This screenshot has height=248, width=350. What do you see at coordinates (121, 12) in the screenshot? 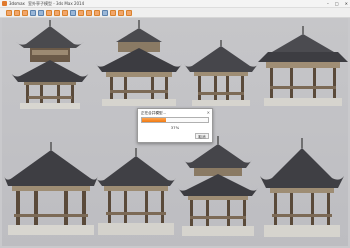
I see `align-icon` at bounding box center [121, 12].